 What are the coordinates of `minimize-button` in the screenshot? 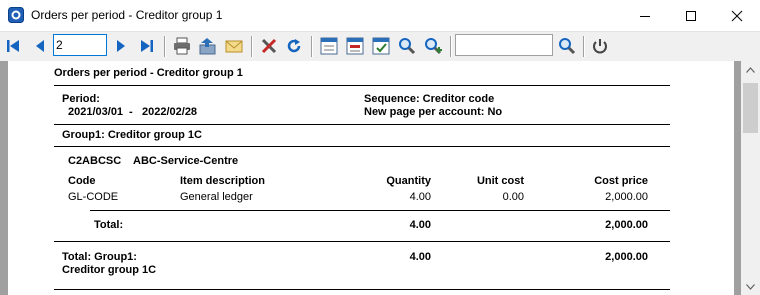 It's located at (645, 15).